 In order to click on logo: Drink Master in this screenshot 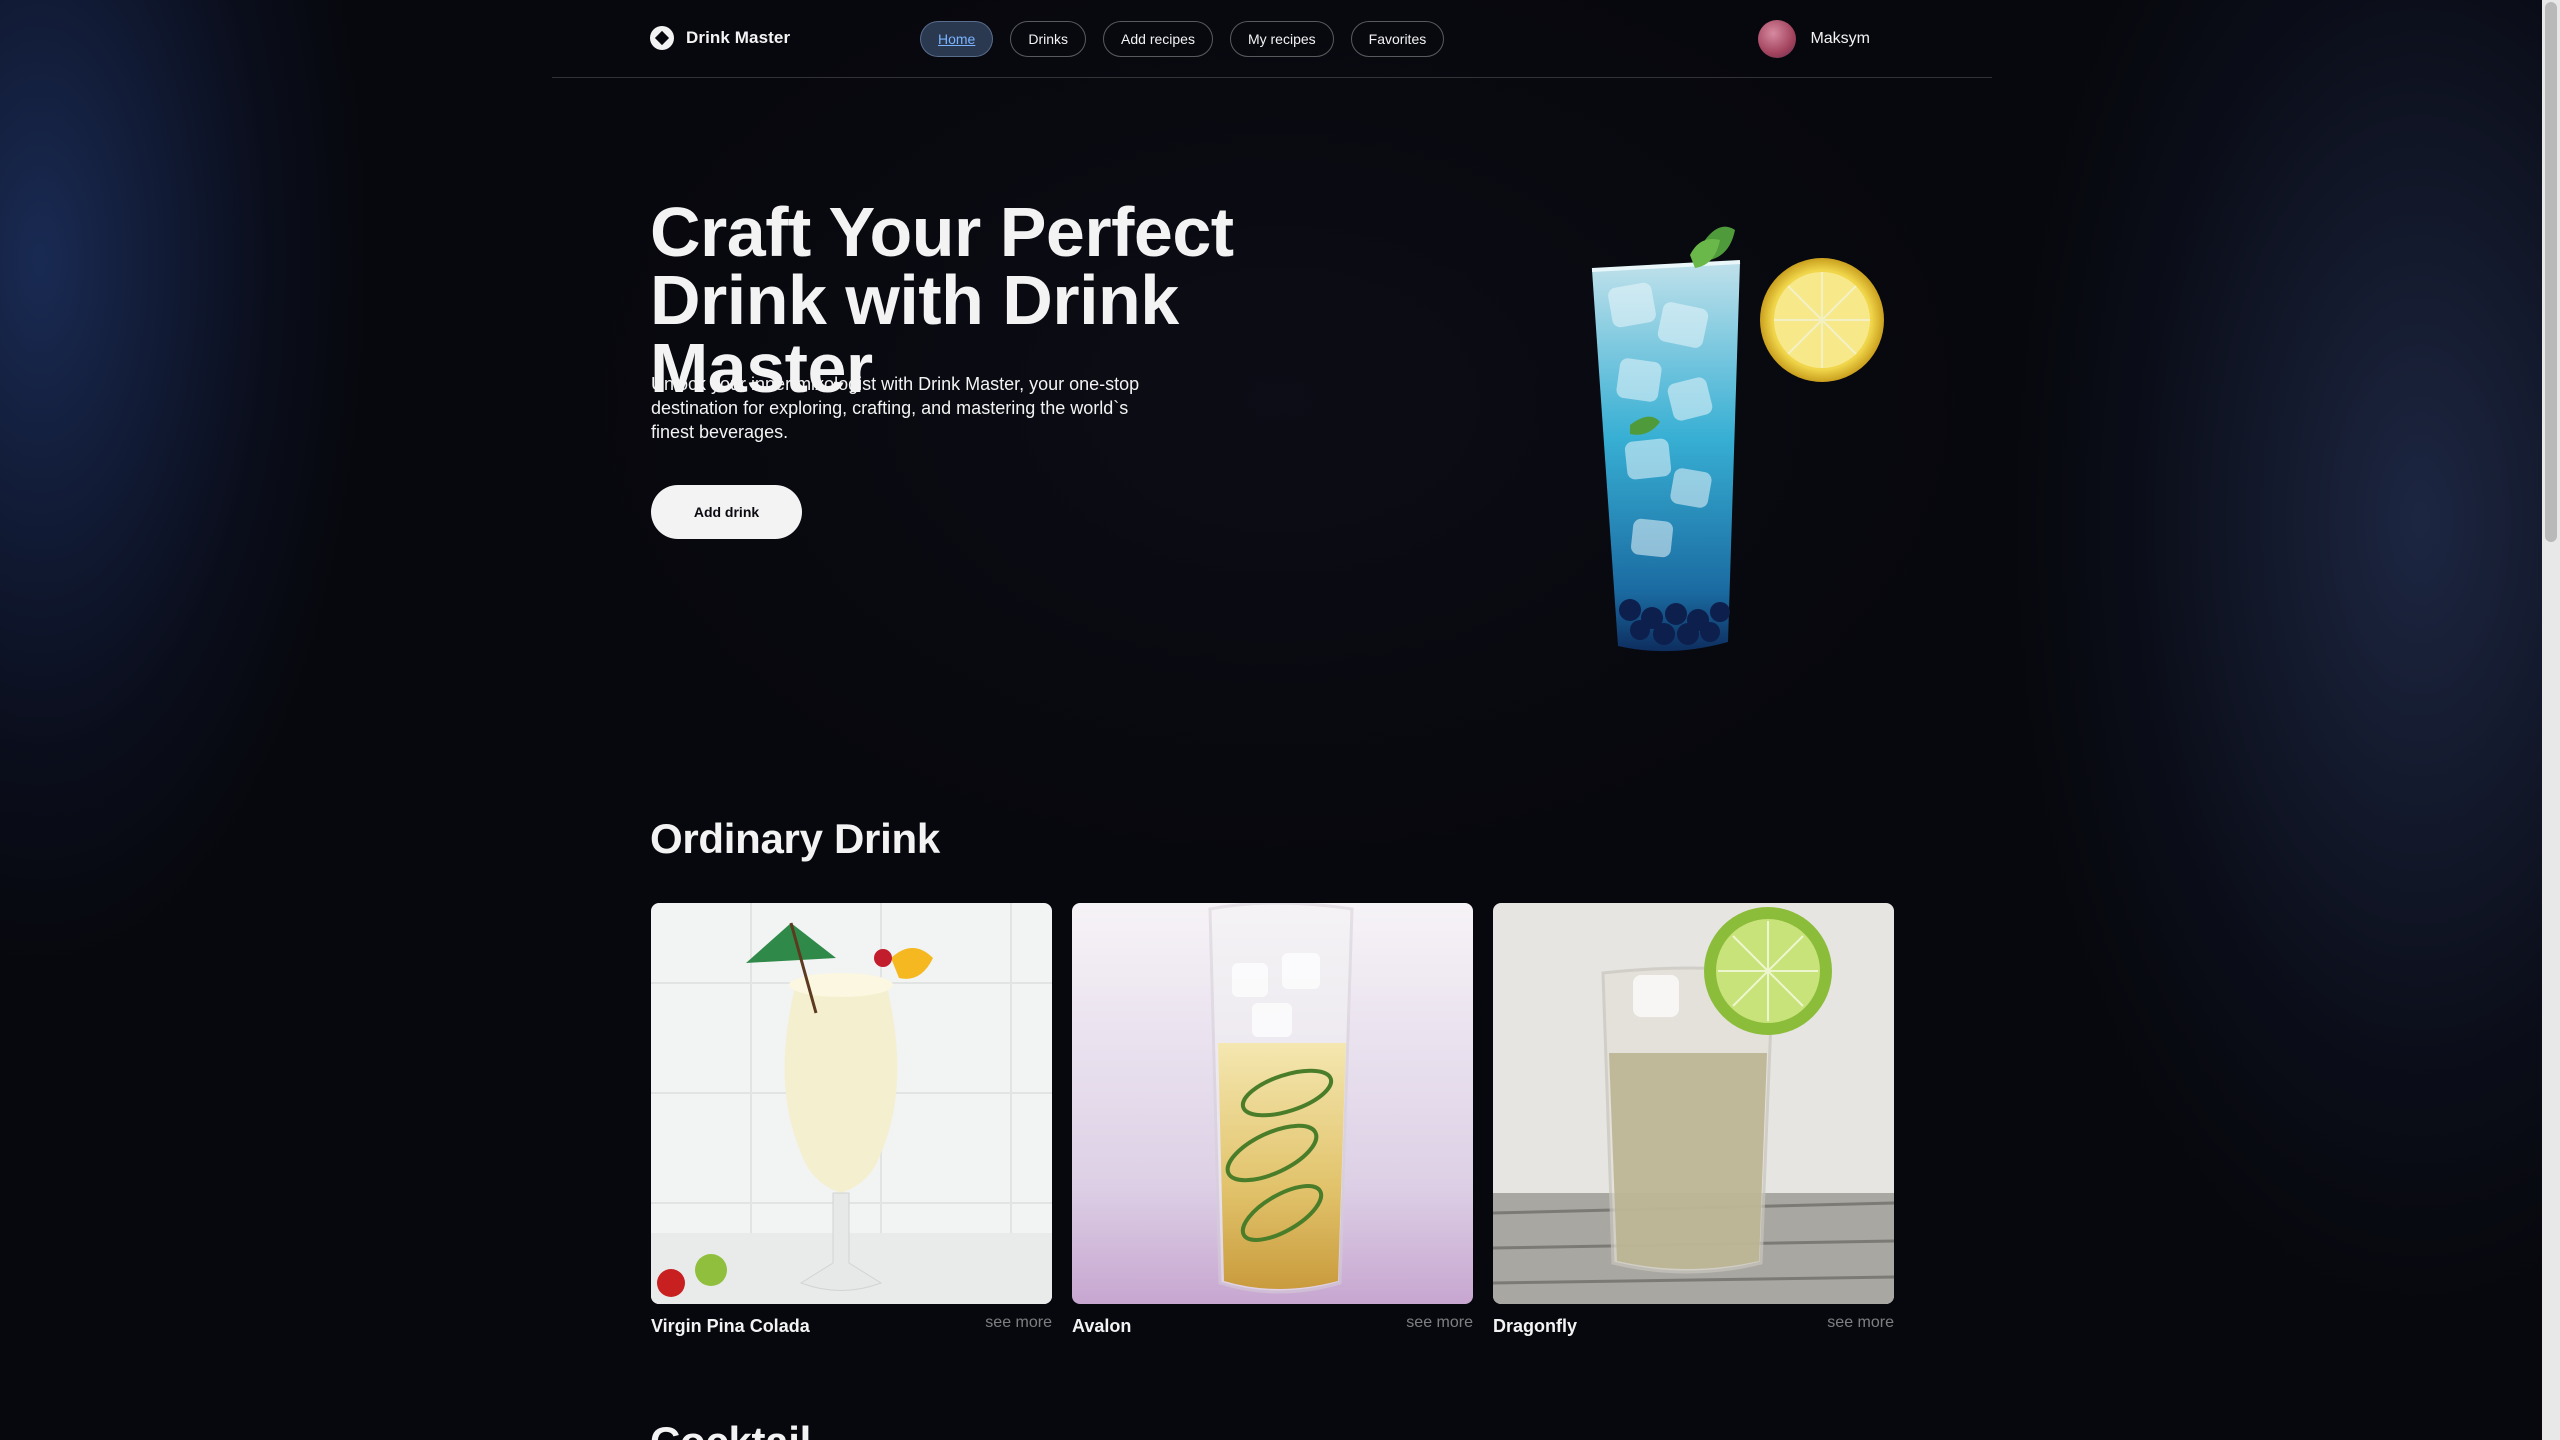, I will do `click(720, 38)`.